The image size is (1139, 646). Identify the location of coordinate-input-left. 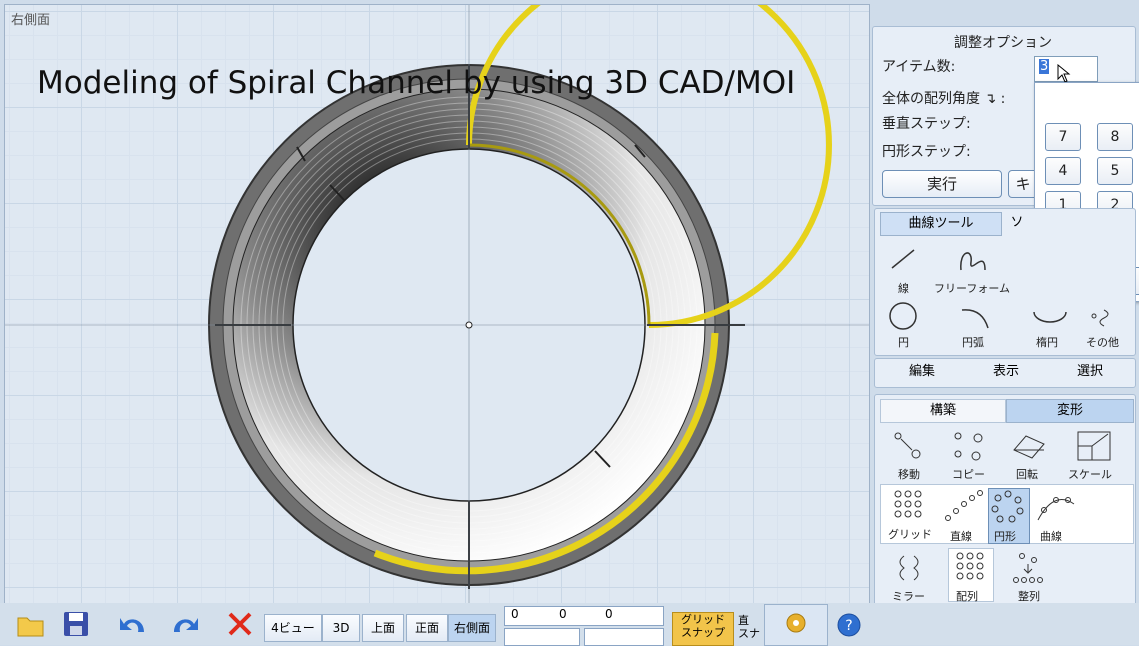
(542, 637).